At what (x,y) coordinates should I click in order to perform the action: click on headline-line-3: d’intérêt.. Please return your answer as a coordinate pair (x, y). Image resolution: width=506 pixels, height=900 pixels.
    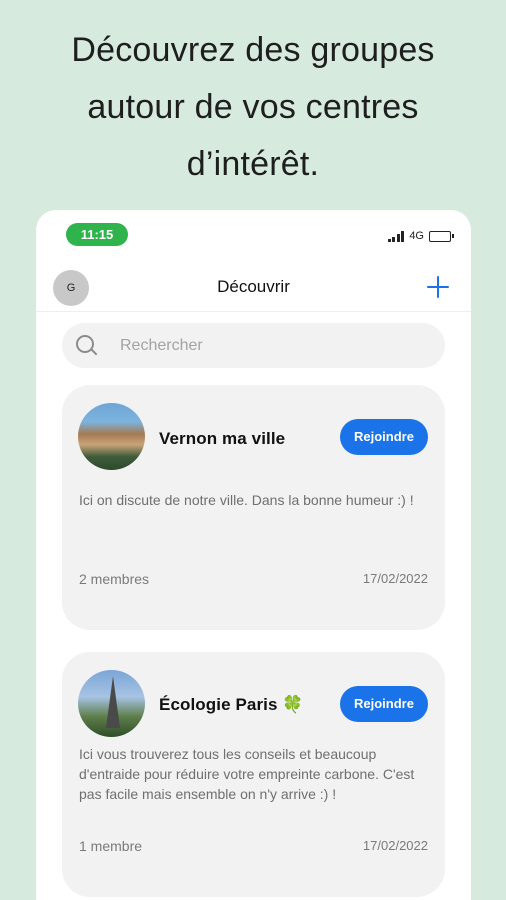
    Looking at the image, I should click on (253, 164).